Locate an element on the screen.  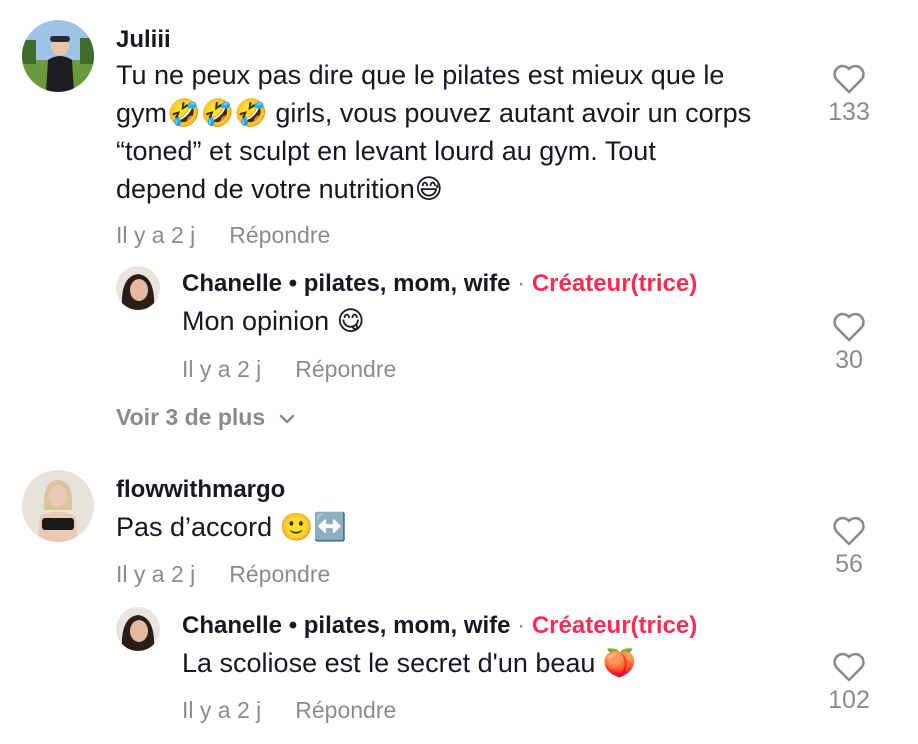
like-count: 102 is located at coordinates (849, 700).